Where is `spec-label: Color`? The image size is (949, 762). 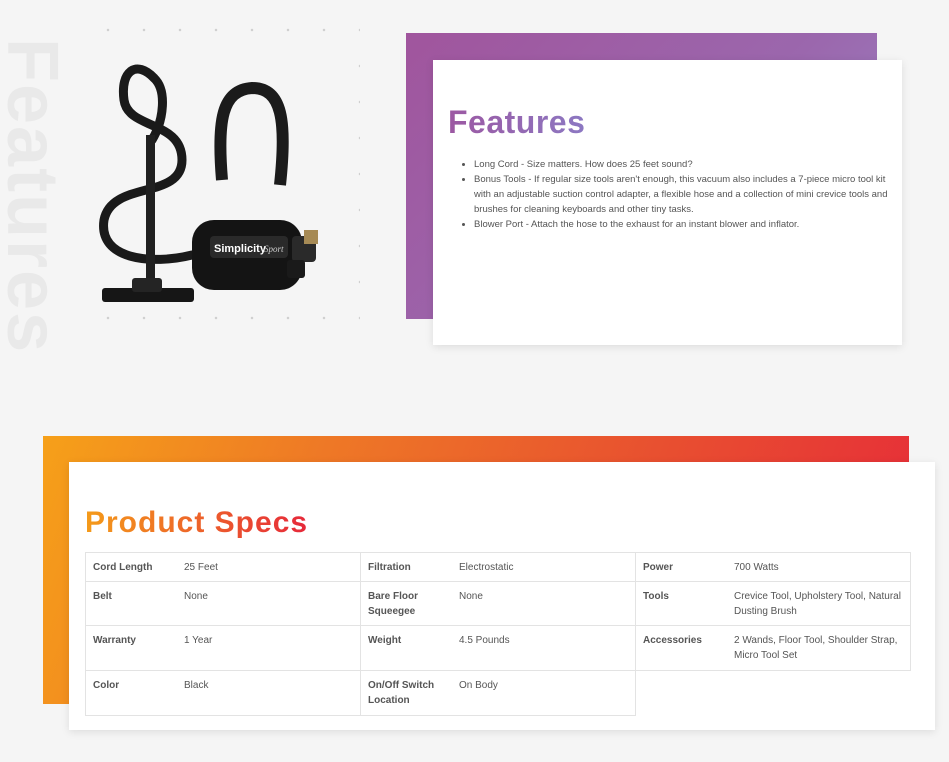 spec-label: Color is located at coordinates (106, 685).